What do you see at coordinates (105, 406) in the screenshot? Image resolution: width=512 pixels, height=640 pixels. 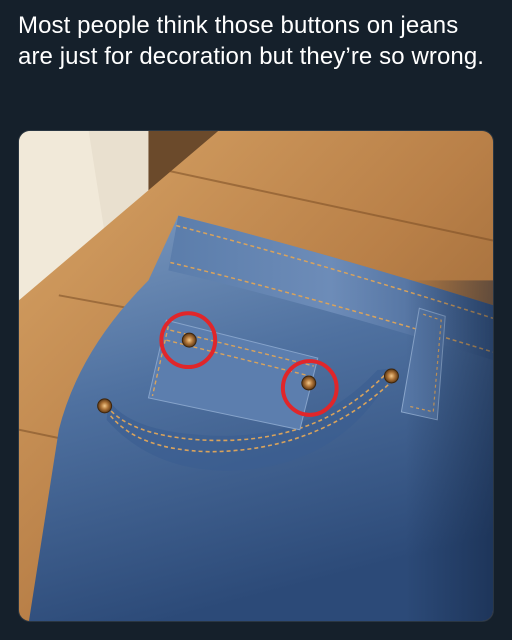 I see `pocket-edge-rivet` at bounding box center [105, 406].